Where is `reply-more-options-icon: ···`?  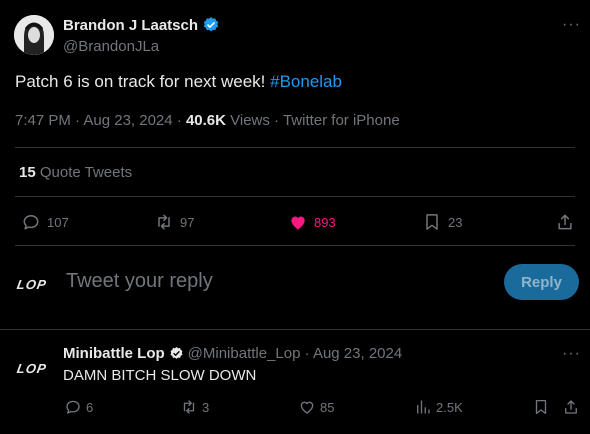
reply-more-options-icon: ··· is located at coordinates (571, 354).